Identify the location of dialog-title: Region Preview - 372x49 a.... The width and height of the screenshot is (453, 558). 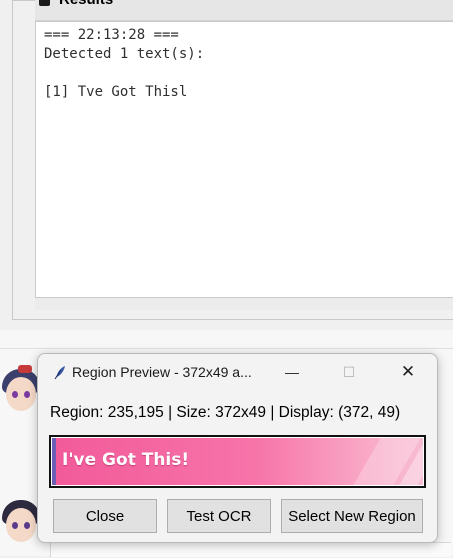
(162, 372).